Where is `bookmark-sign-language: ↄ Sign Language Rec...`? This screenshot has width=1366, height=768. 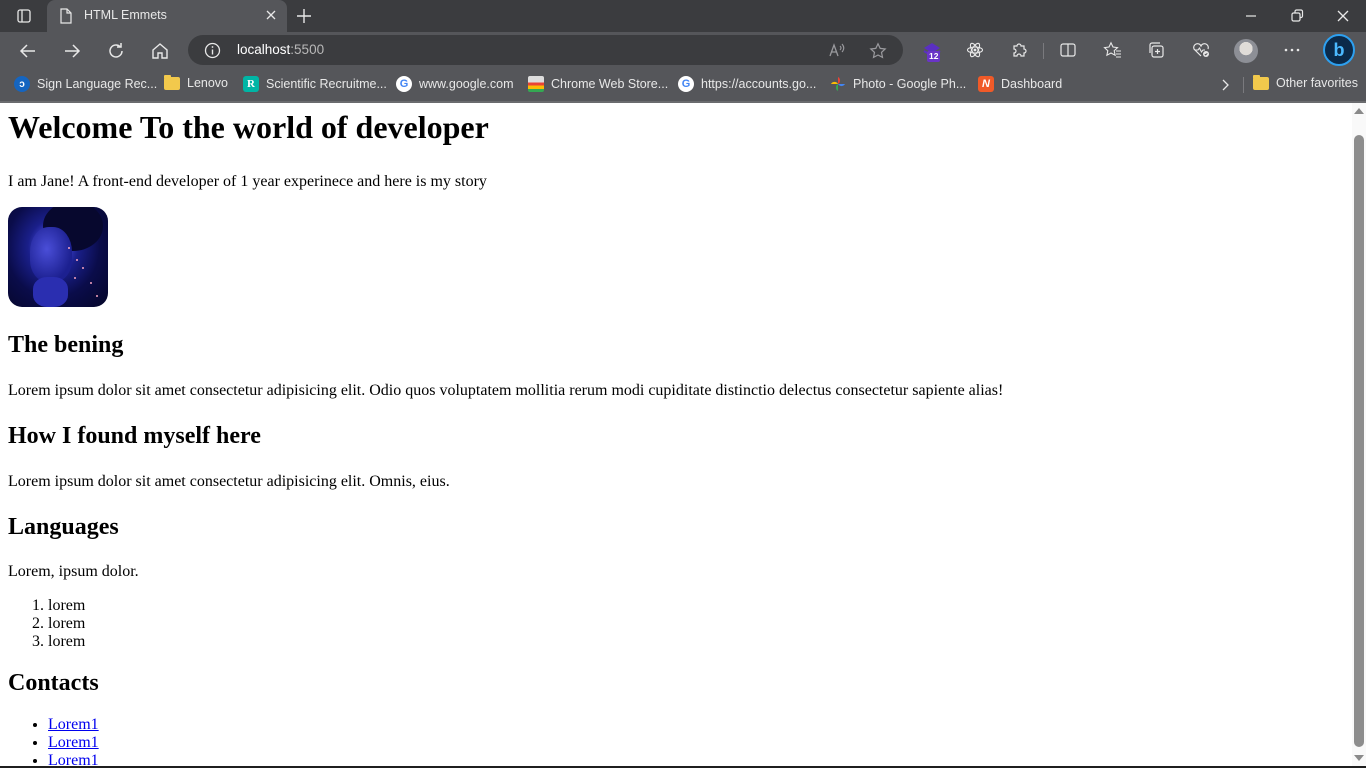
bookmark-sign-language: ↄ Sign Language Rec... is located at coordinates (85, 84).